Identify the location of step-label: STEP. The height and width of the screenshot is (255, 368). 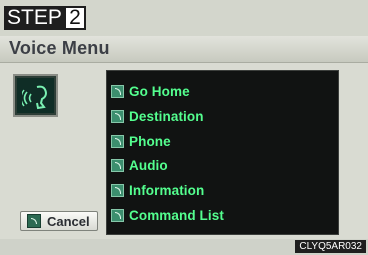
(34, 18).